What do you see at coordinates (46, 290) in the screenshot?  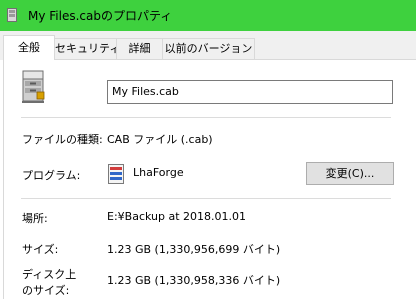 I see `disk-size-label-line2: のサイズ:` at bounding box center [46, 290].